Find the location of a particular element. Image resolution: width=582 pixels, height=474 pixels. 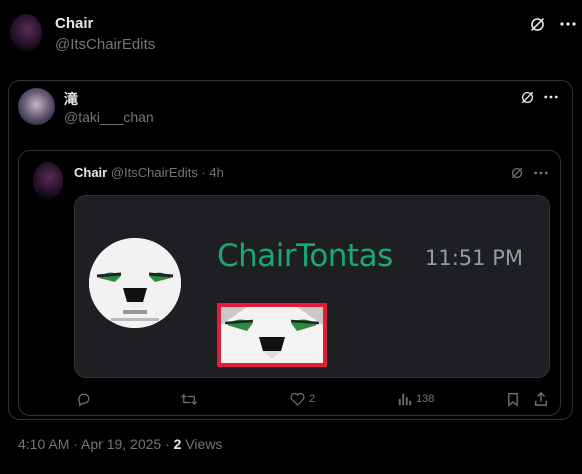

views-label: Views is located at coordinates (202, 444).